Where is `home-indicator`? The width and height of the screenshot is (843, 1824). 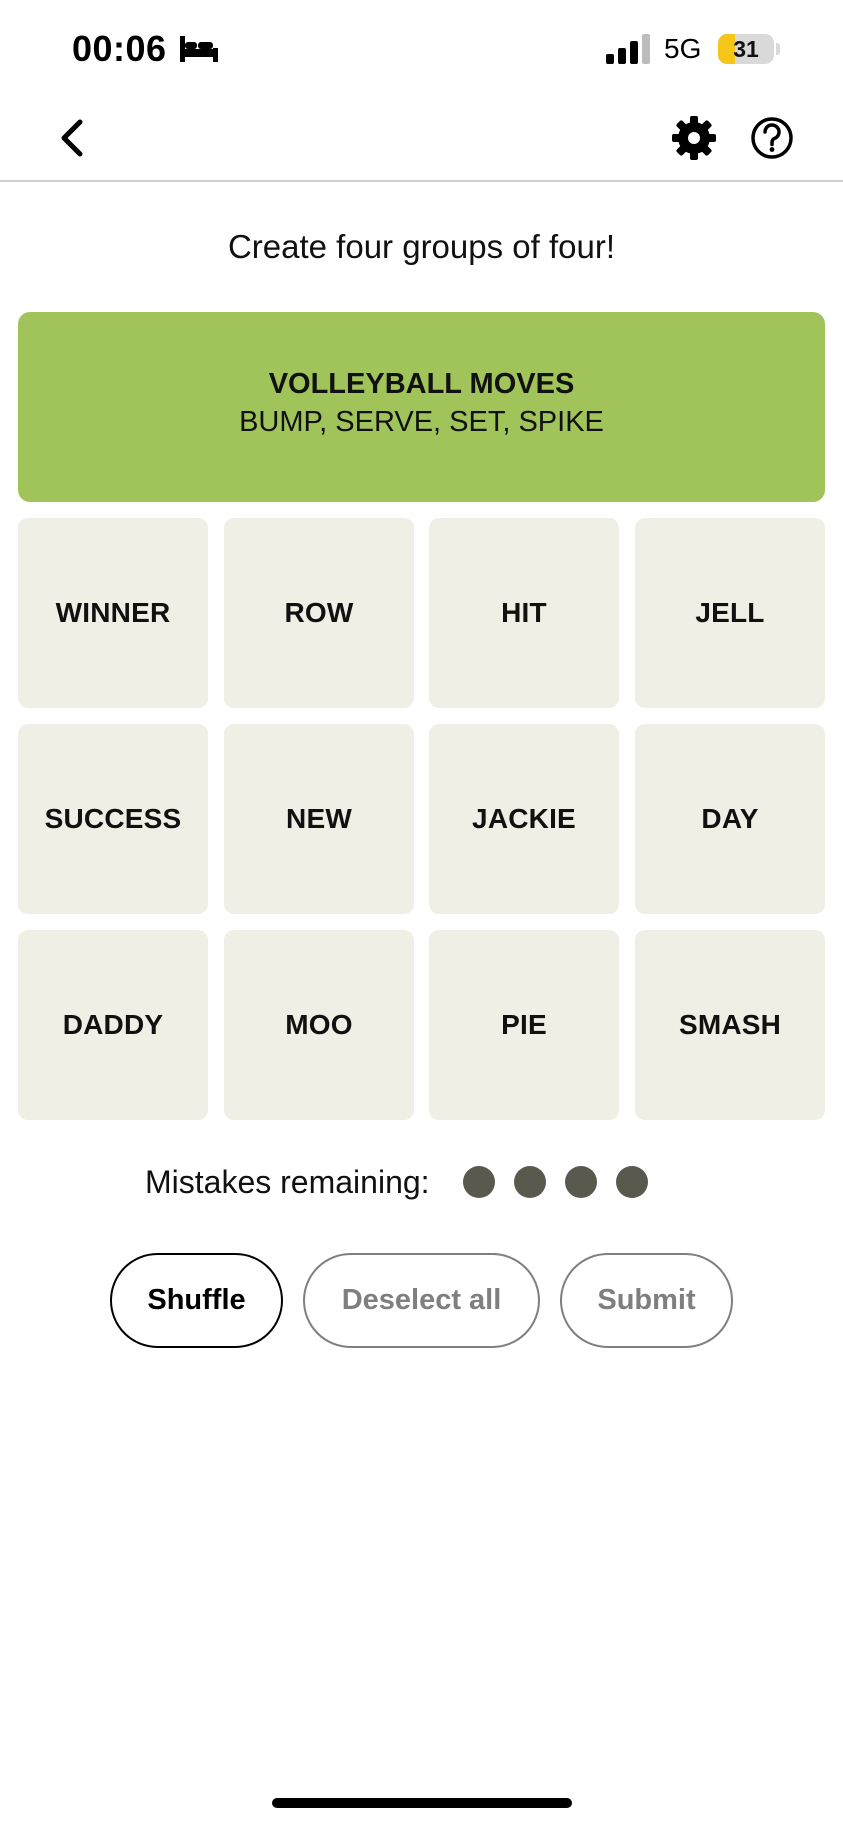
home-indicator is located at coordinates (422, 1803).